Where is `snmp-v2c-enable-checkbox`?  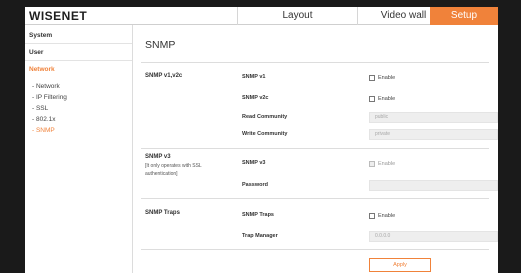
snmp-v2c-enable-checkbox is located at coordinates (372, 99).